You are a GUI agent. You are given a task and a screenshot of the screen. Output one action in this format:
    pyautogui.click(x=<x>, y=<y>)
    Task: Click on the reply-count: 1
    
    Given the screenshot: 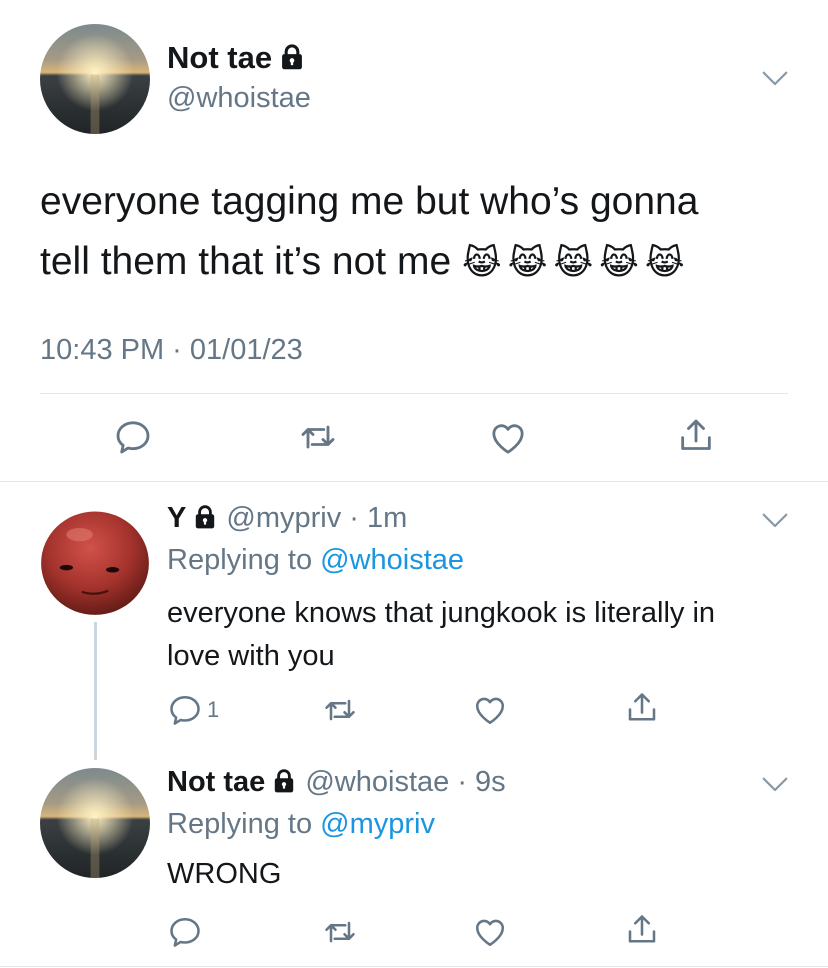 What is the action you would take?
    pyautogui.click(x=213, y=709)
    